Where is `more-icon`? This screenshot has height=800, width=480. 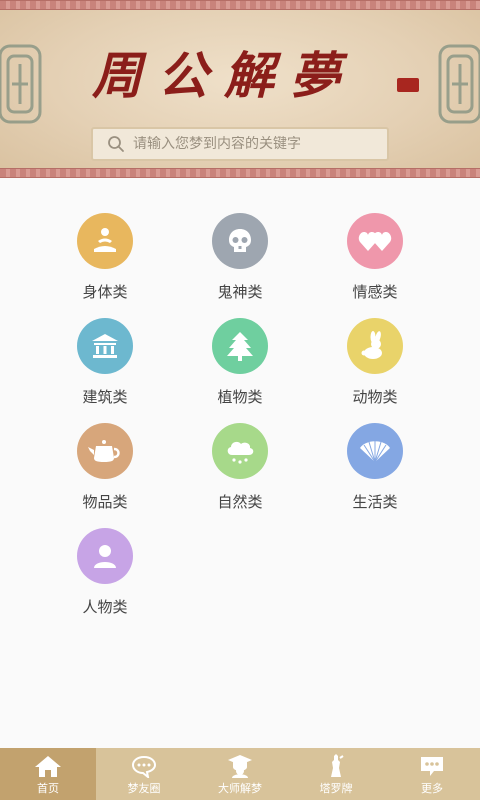
more-icon is located at coordinates (432, 766).